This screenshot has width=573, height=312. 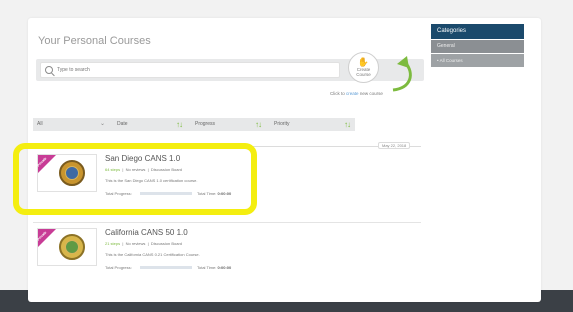 What do you see at coordinates (49, 70) in the screenshot?
I see `search-icon` at bounding box center [49, 70].